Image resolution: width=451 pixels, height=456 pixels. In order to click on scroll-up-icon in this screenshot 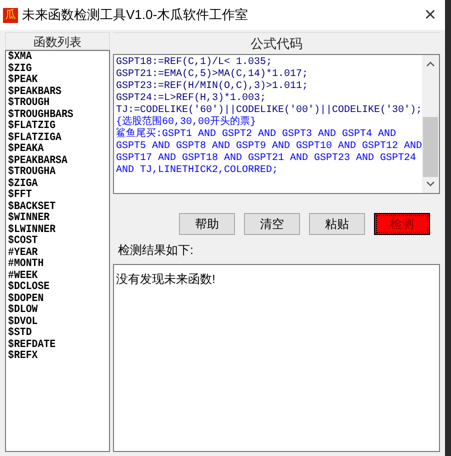, I will do `click(430, 64)`.